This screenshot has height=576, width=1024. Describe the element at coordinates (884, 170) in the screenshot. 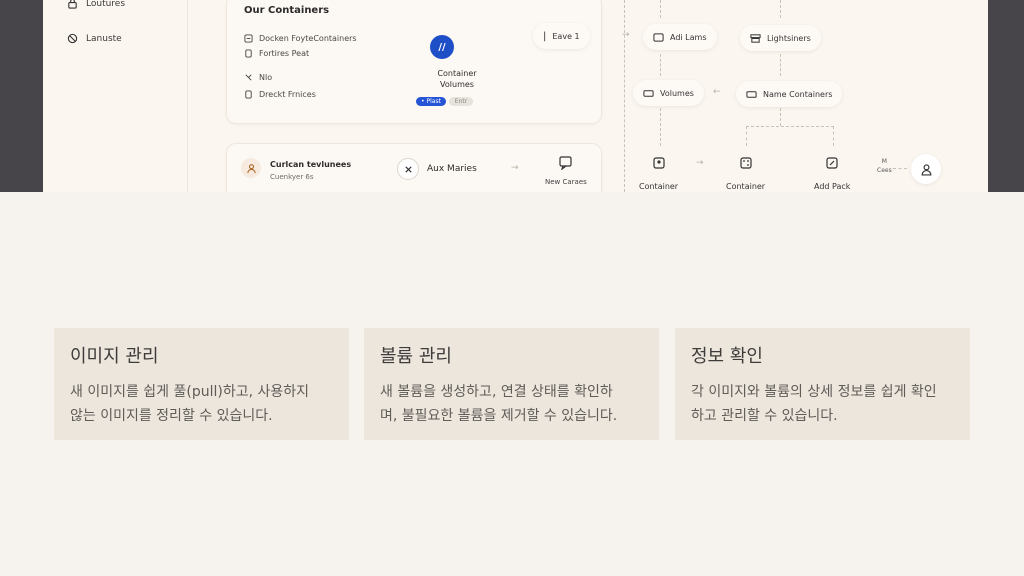

I see `cees-label: Cees` at that location.